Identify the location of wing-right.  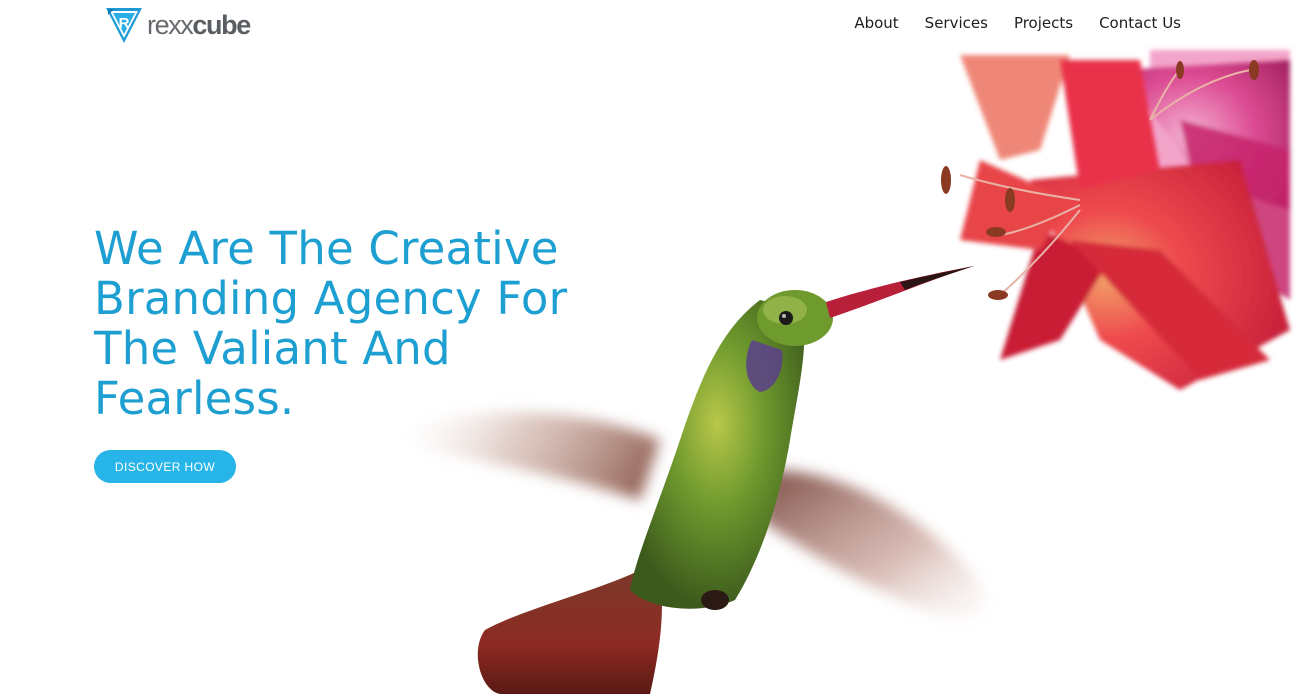
(872, 544).